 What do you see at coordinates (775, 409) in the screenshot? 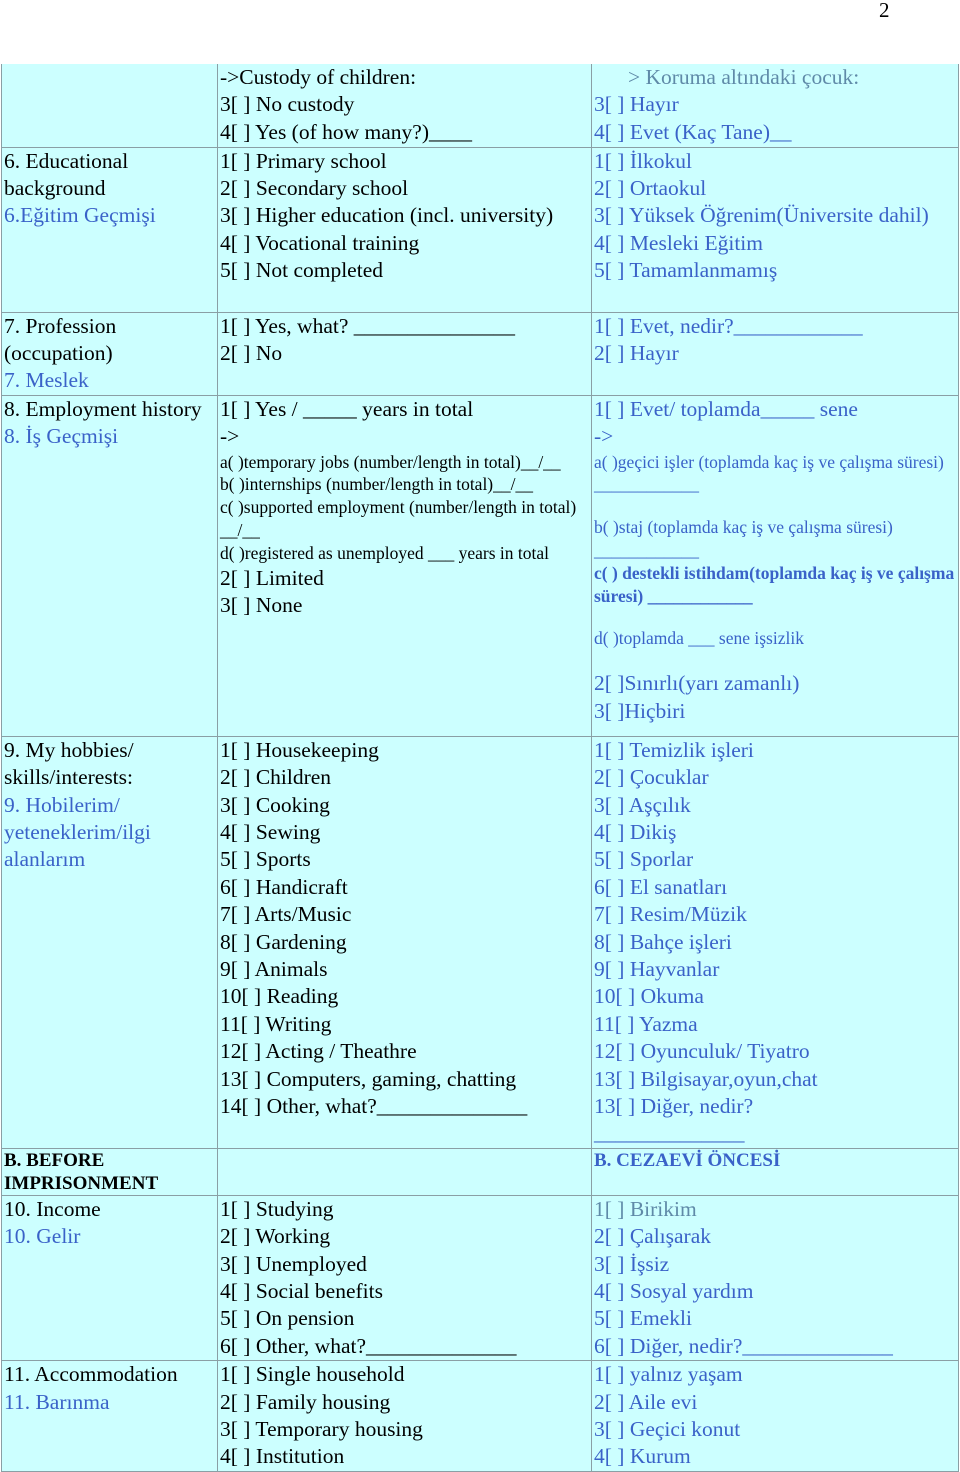
I see `option-tr: 1[ ] Evet/ toplamda_____ sene` at bounding box center [775, 409].